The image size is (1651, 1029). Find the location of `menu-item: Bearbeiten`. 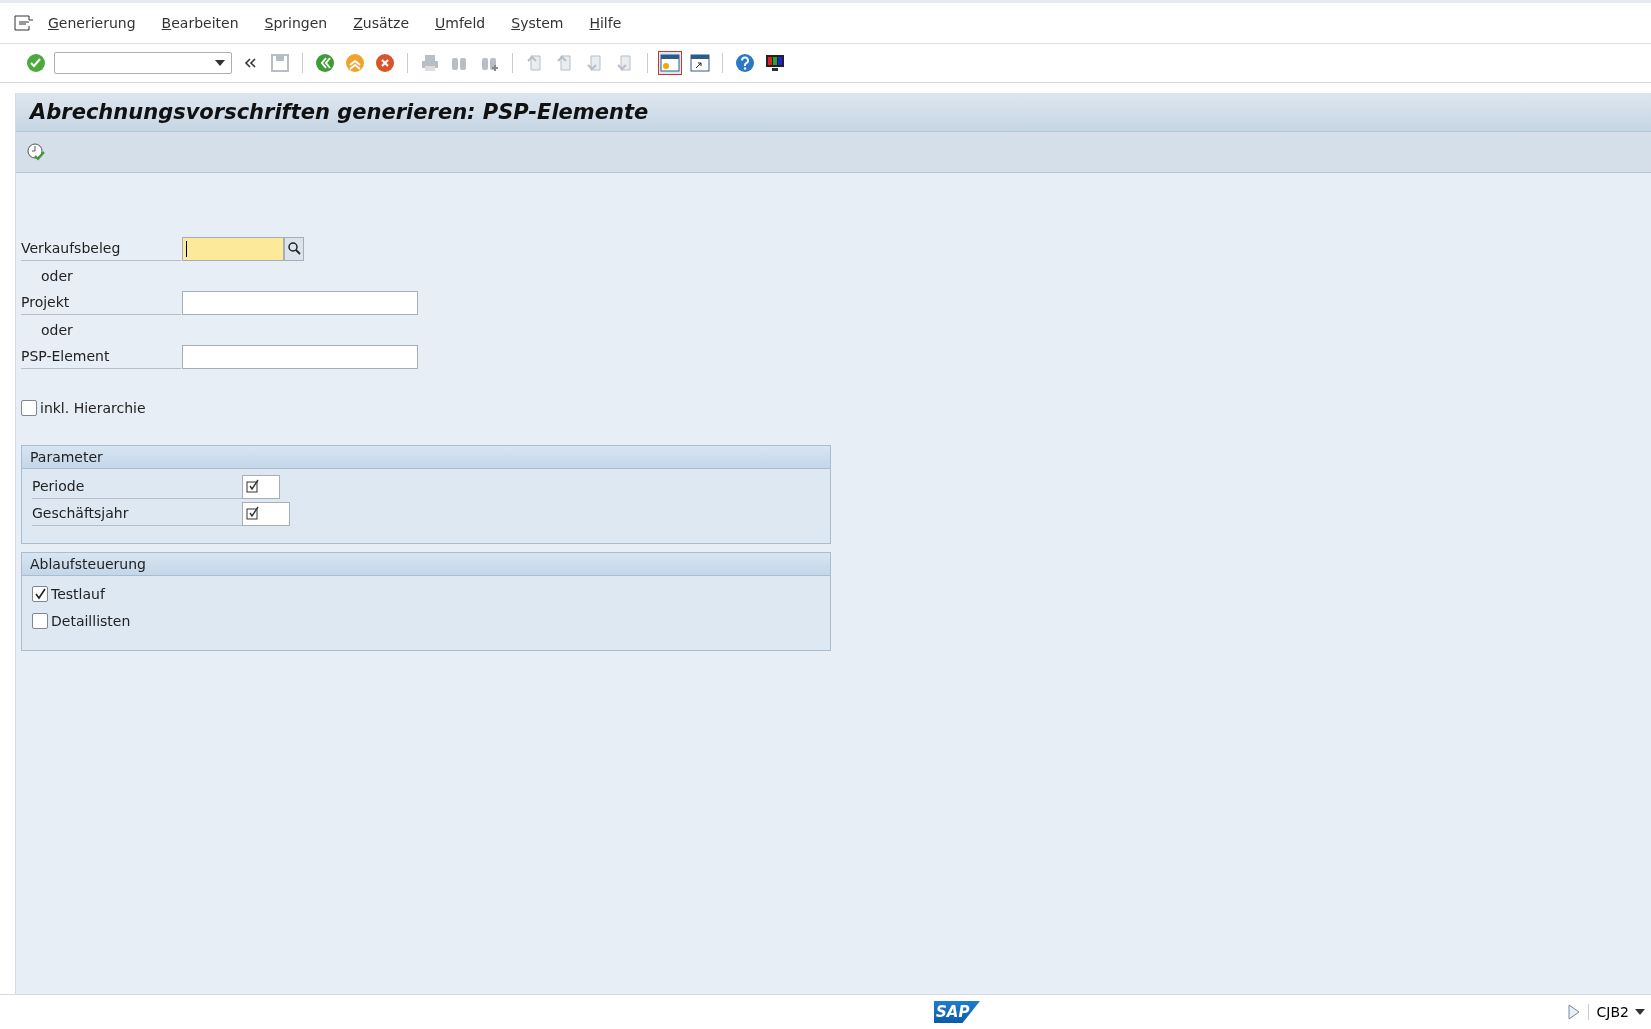

menu-item: Bearbeiten is located at coordinates (200, 23).